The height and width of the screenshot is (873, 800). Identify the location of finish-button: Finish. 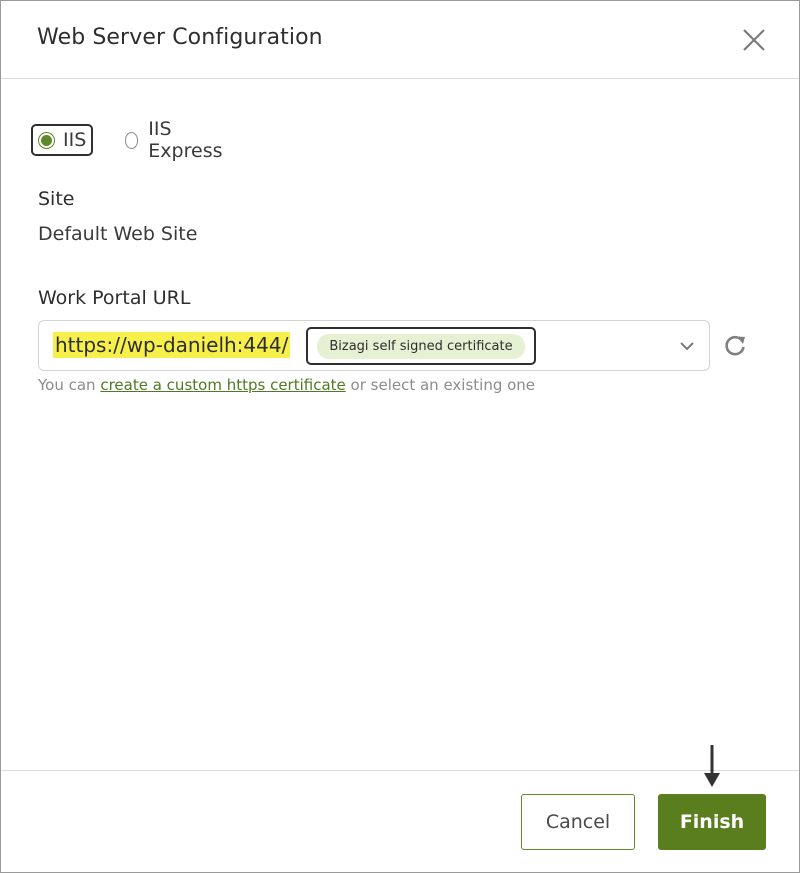
(712, 822).